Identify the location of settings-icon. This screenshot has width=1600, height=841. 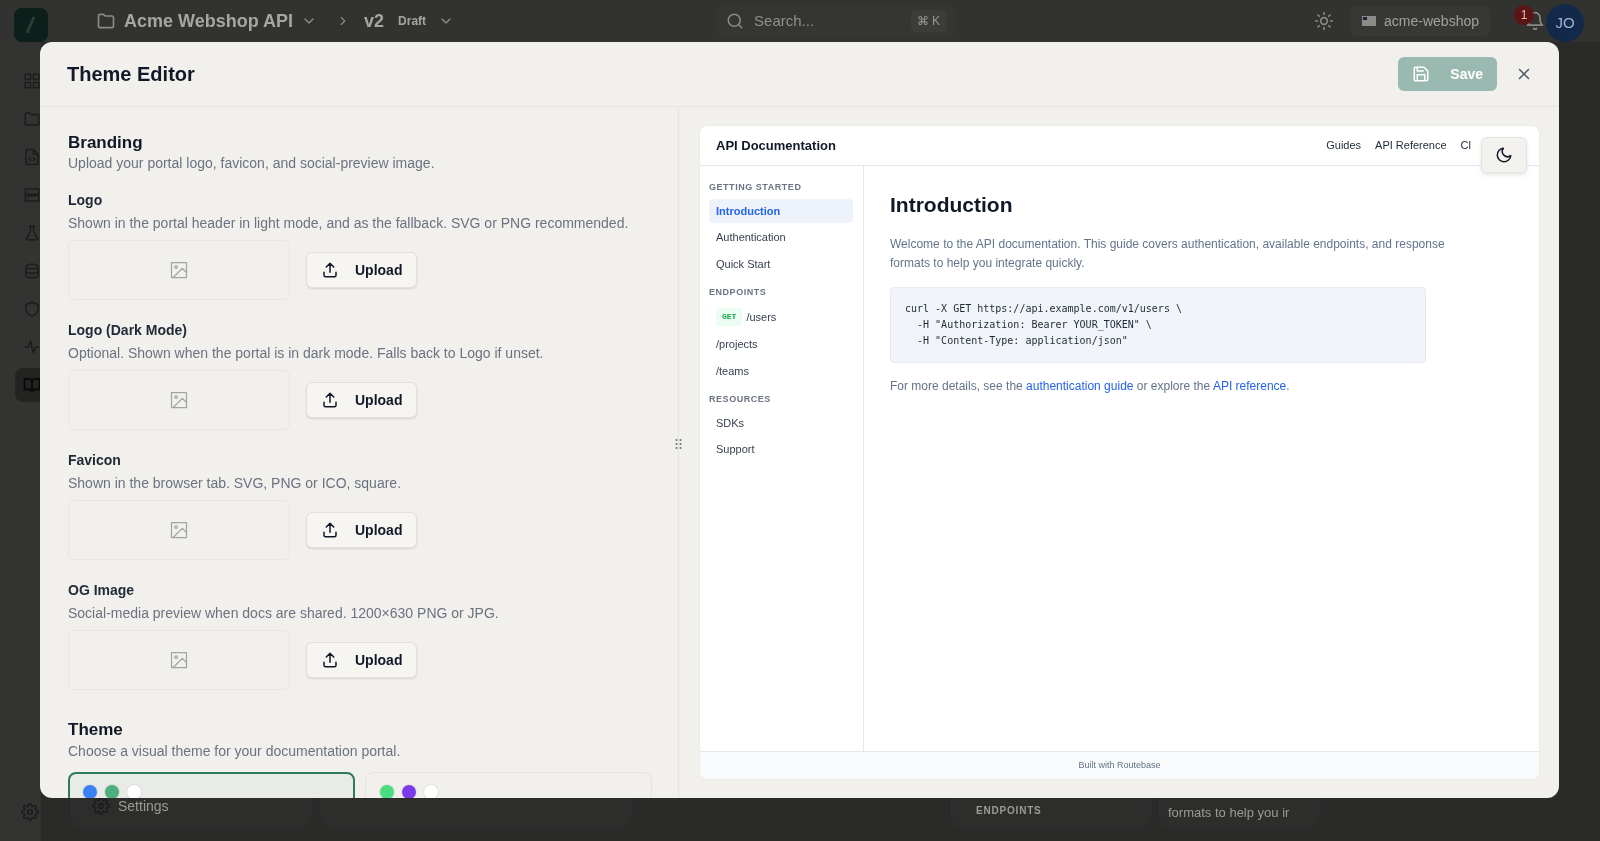
(101, 806).